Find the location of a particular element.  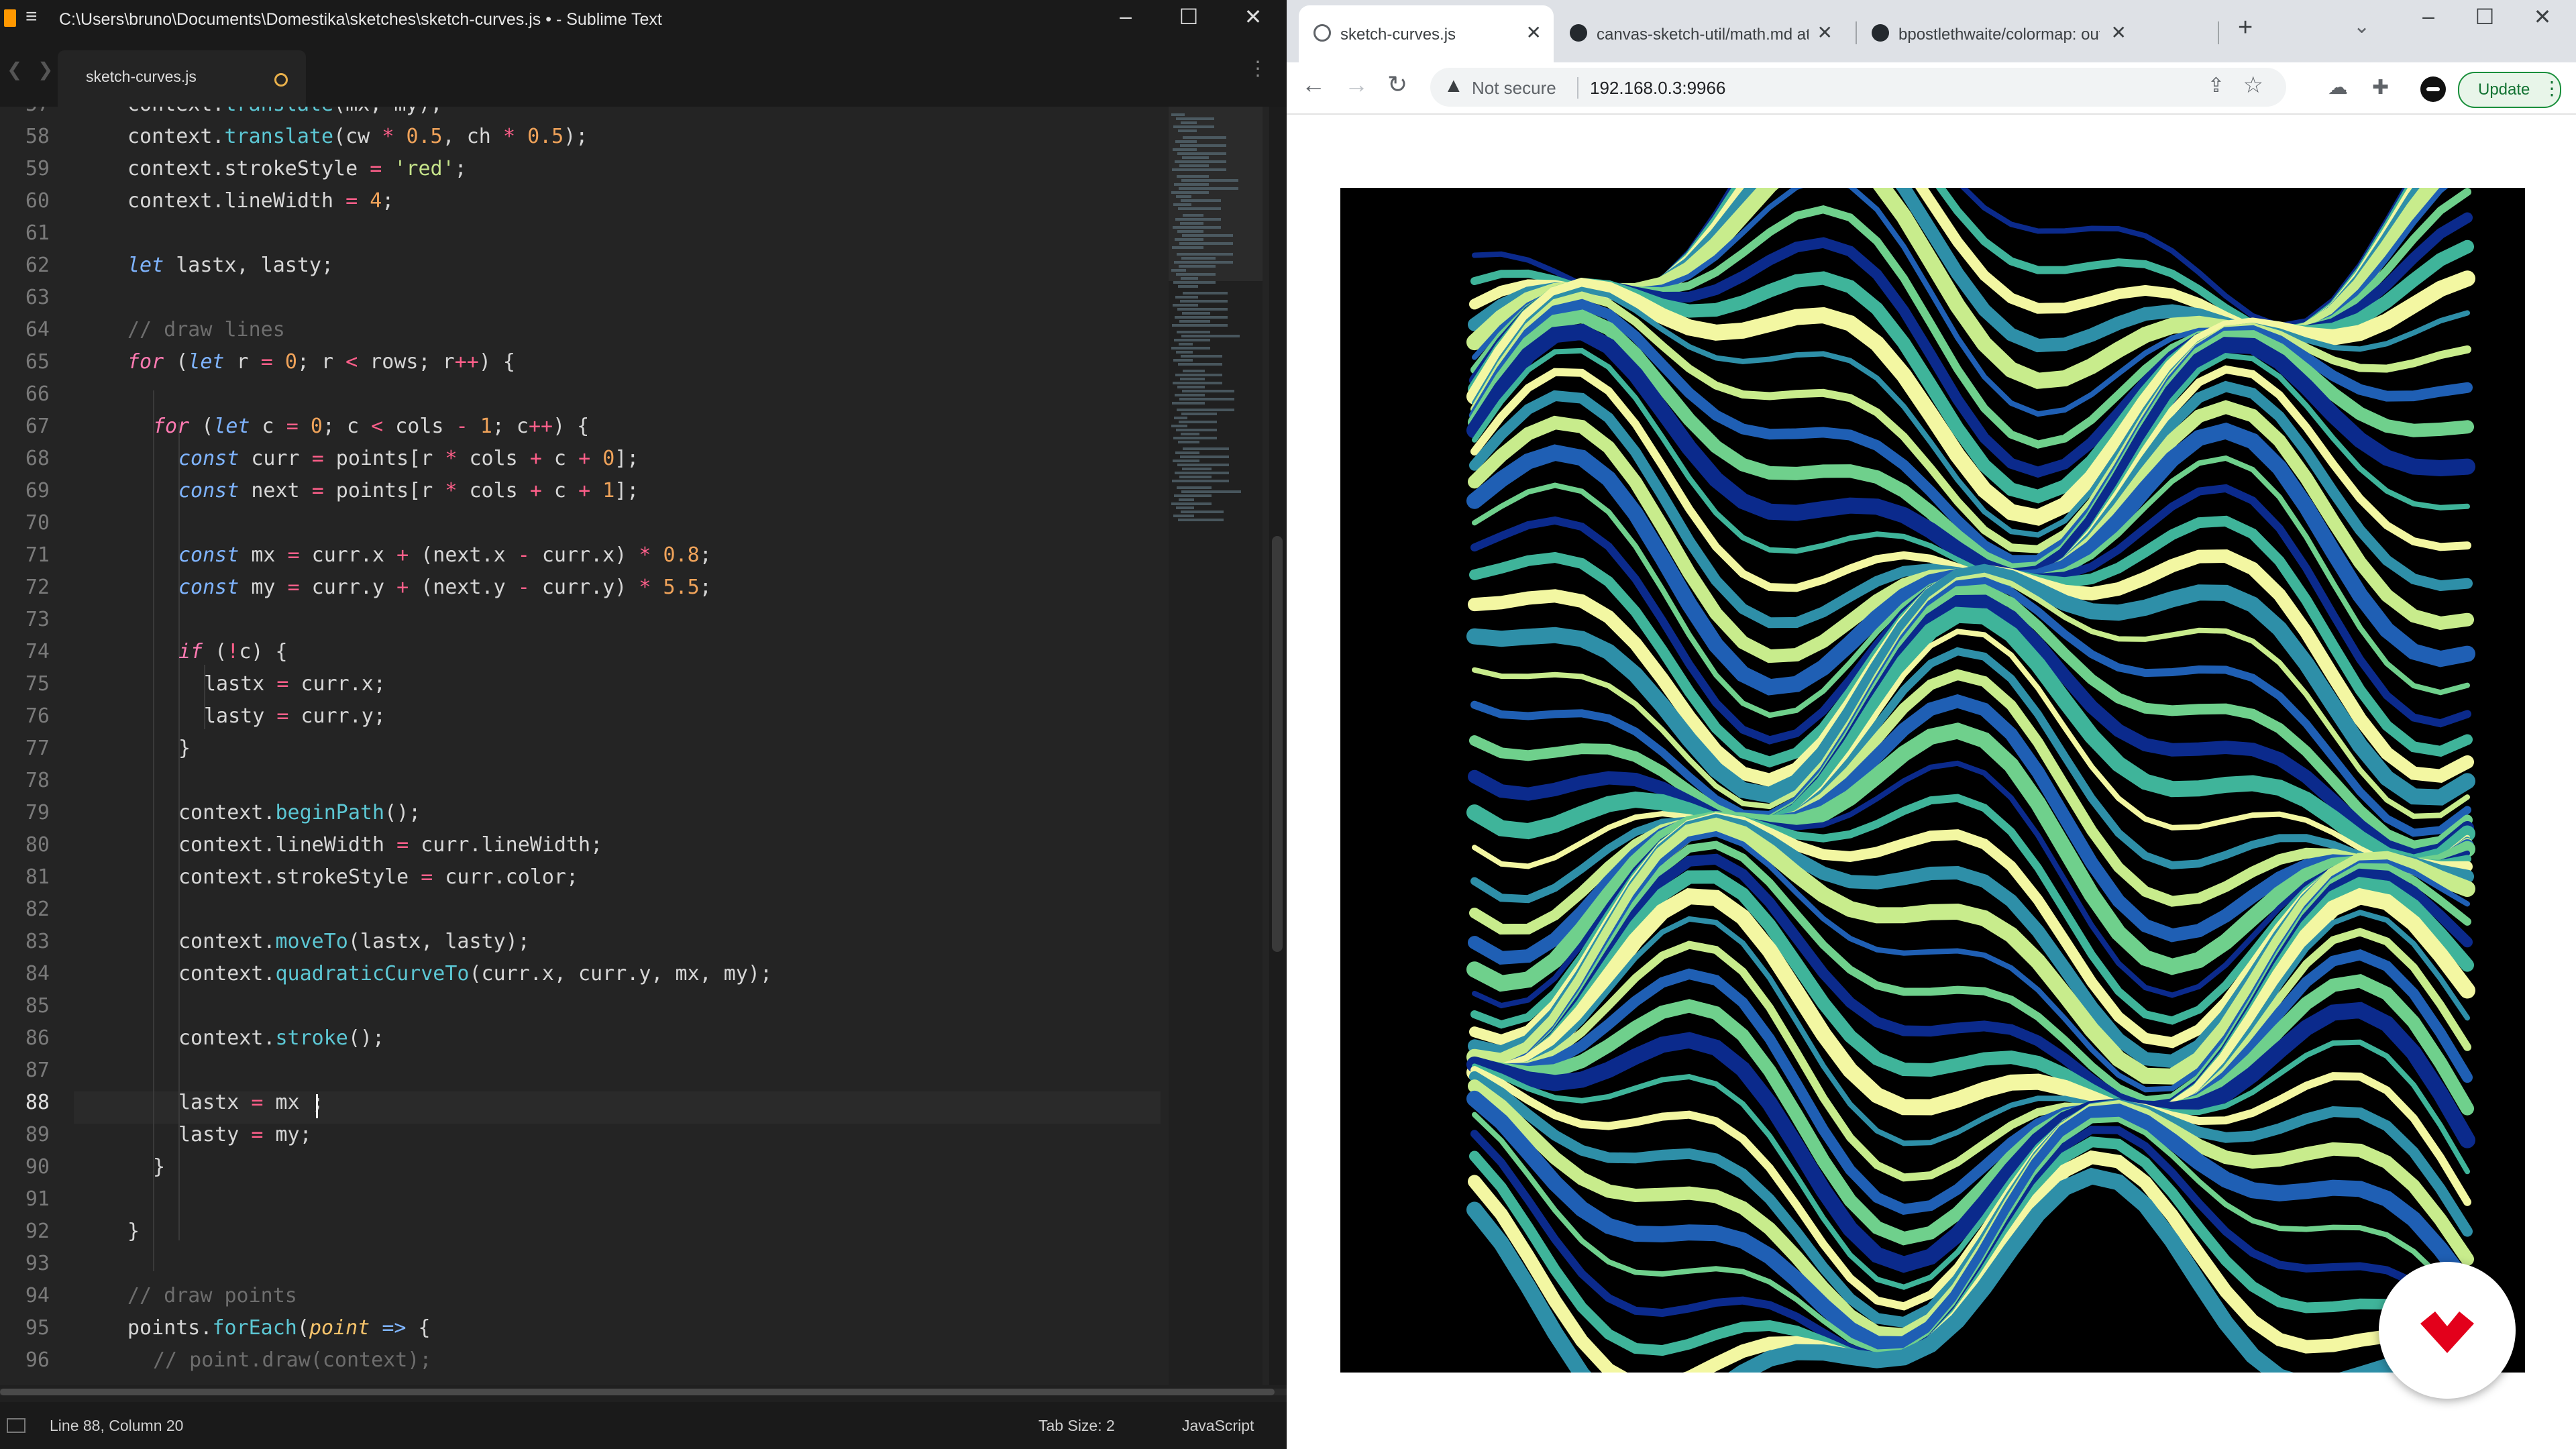

browser-tab-colormap: bpostlethwaite/colormap: out ✕ is located at coordinates (1998, 33).